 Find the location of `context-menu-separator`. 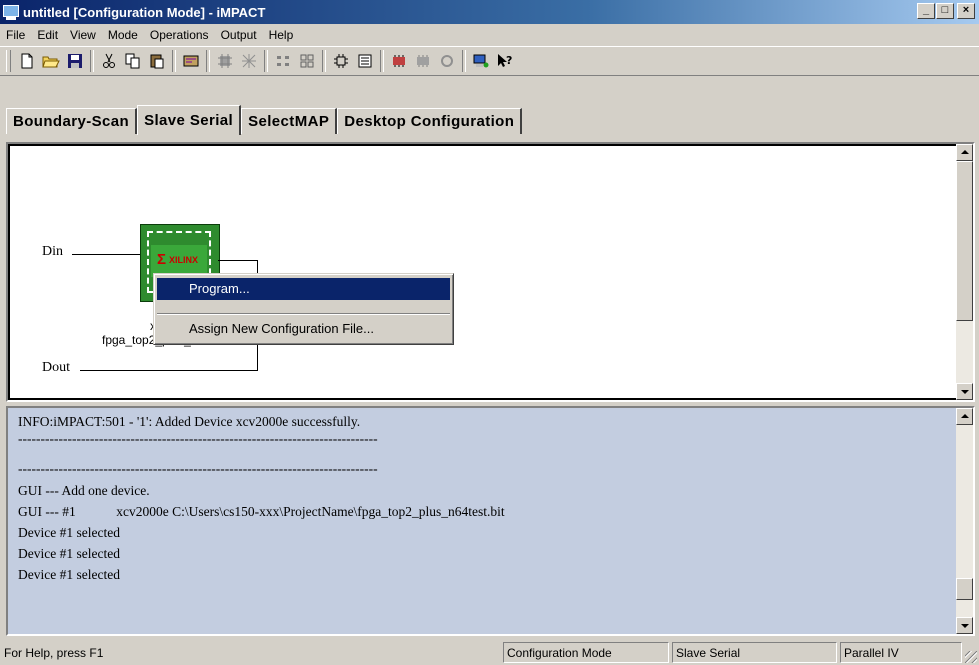

context-menu-separator is located at coordinates (303, 314).